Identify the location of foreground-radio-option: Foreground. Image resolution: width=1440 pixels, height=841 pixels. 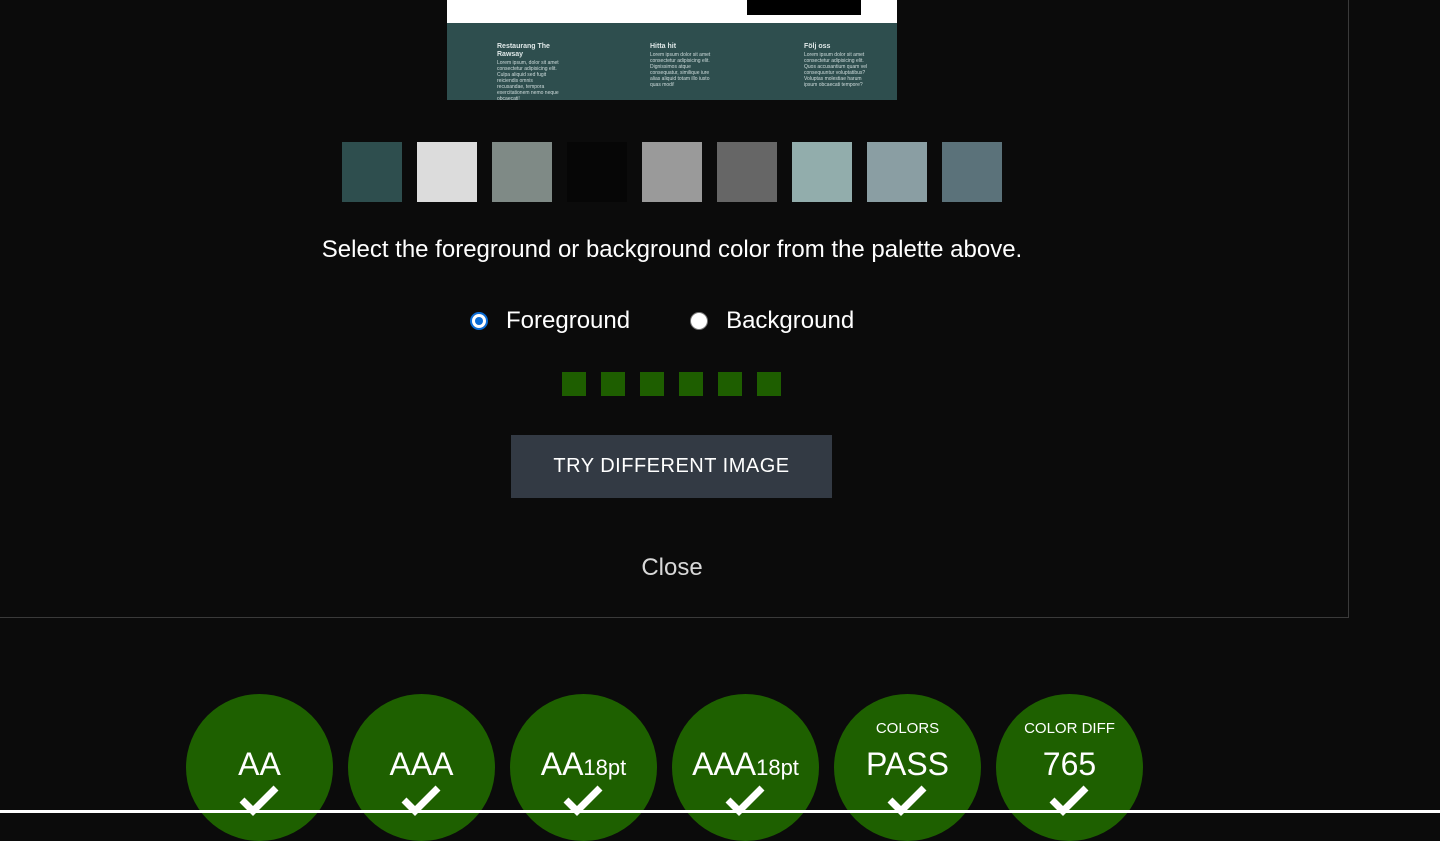
(550, 321).